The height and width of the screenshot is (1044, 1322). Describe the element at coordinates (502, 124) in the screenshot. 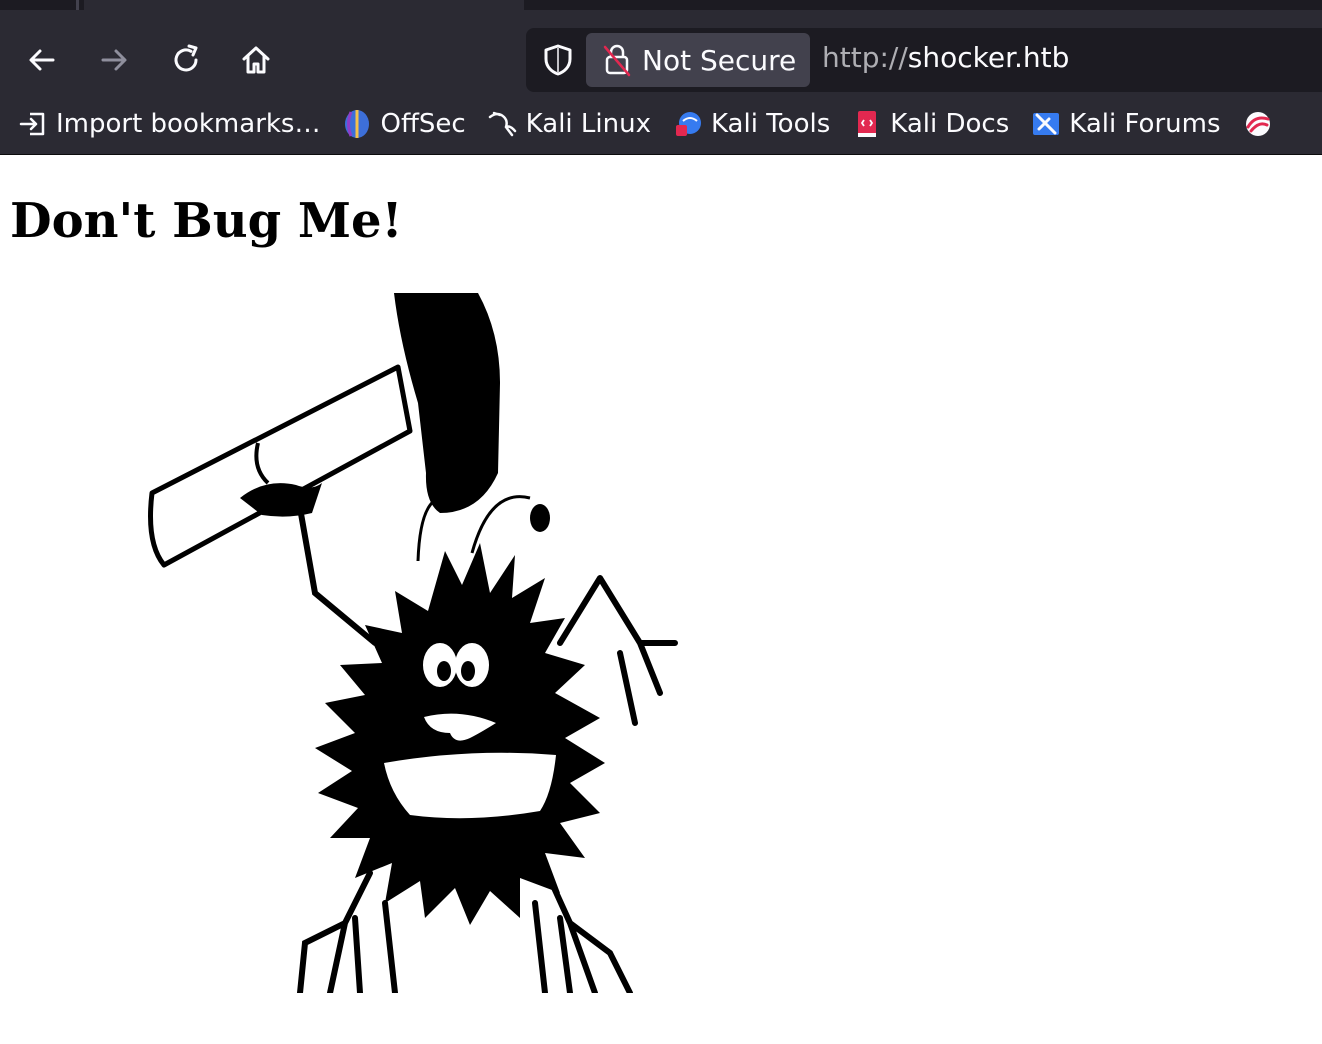

I see `kali-dragon-icon` at that location.